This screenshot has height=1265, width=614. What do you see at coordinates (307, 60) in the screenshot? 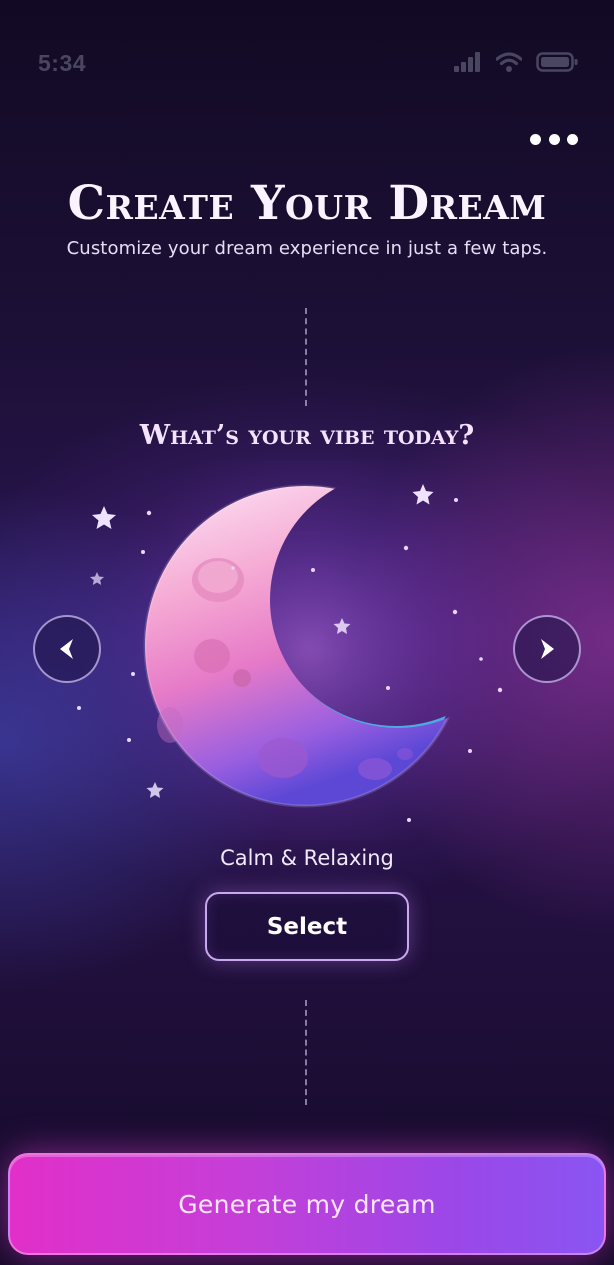
I see `status-bar: 5:34` at bounding box center [307, 60].